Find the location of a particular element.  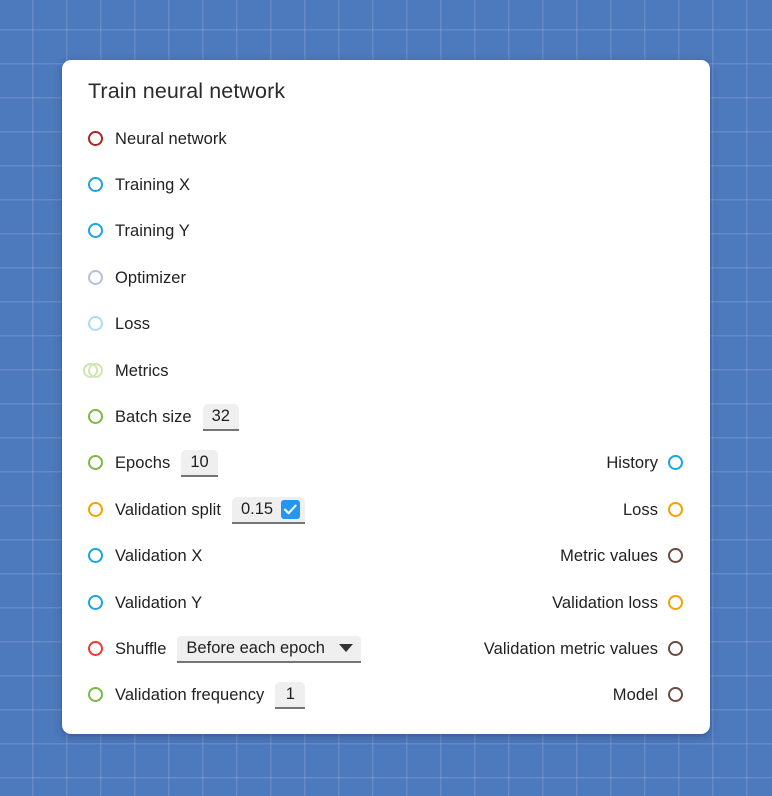

field-value: 0.15 is located at coordinates (257, 508).